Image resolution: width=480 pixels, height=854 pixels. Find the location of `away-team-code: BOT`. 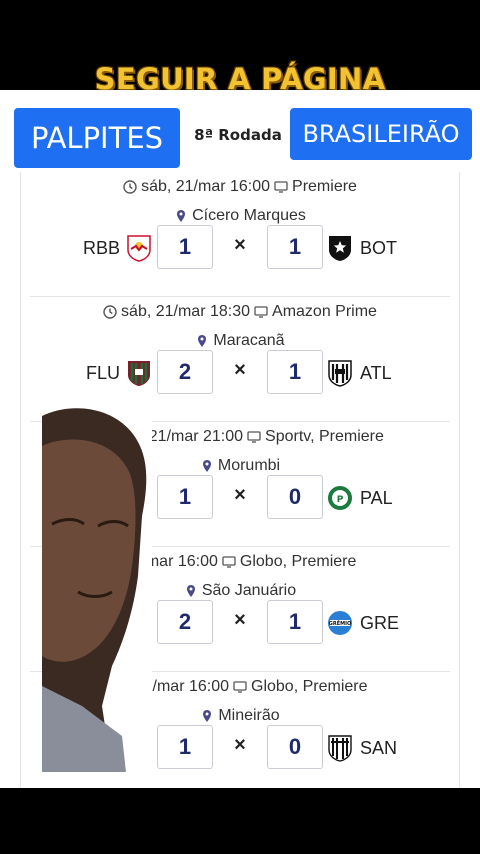

away-team-code: BOT is located at coordinates (379, 248).